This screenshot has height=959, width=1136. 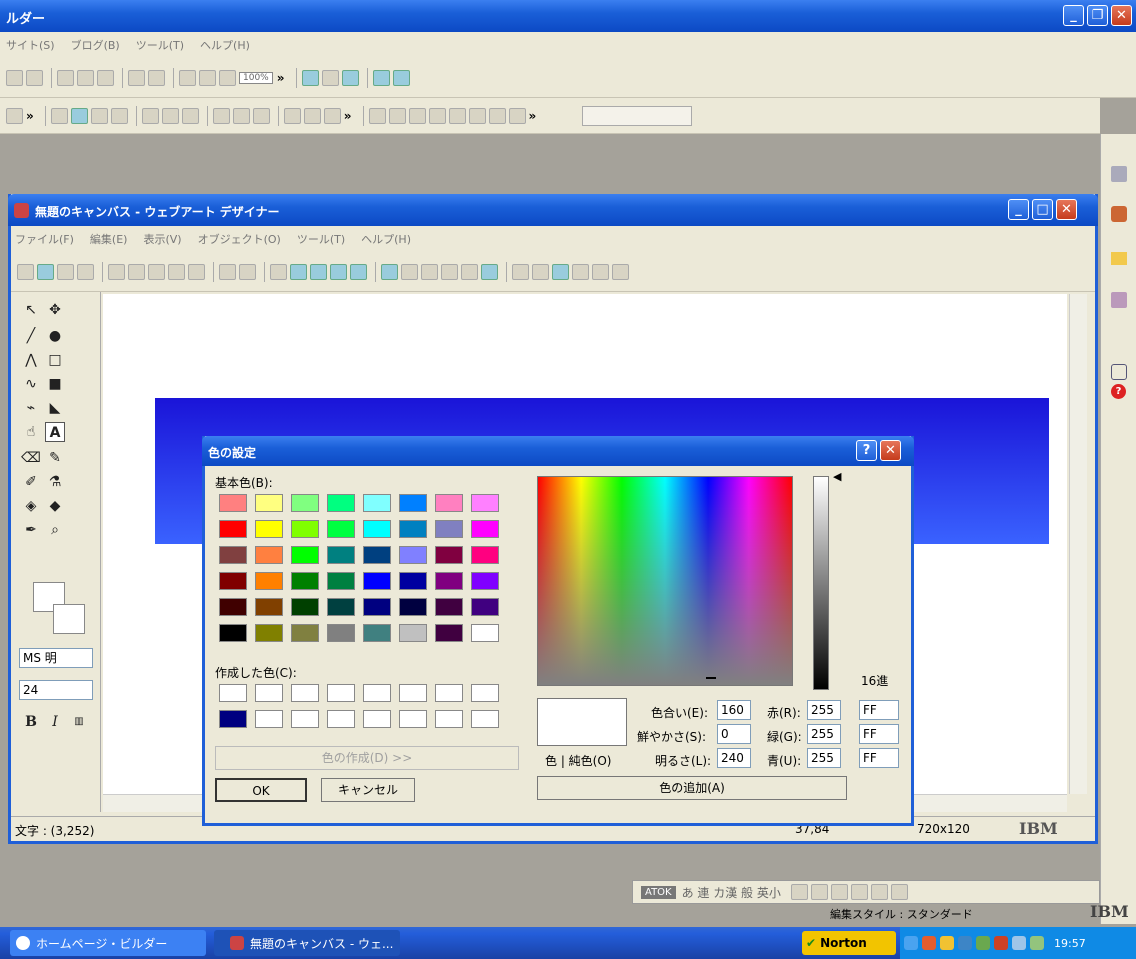 I want to click on line-tool-icon: ╱, so click(x=31, y=336).